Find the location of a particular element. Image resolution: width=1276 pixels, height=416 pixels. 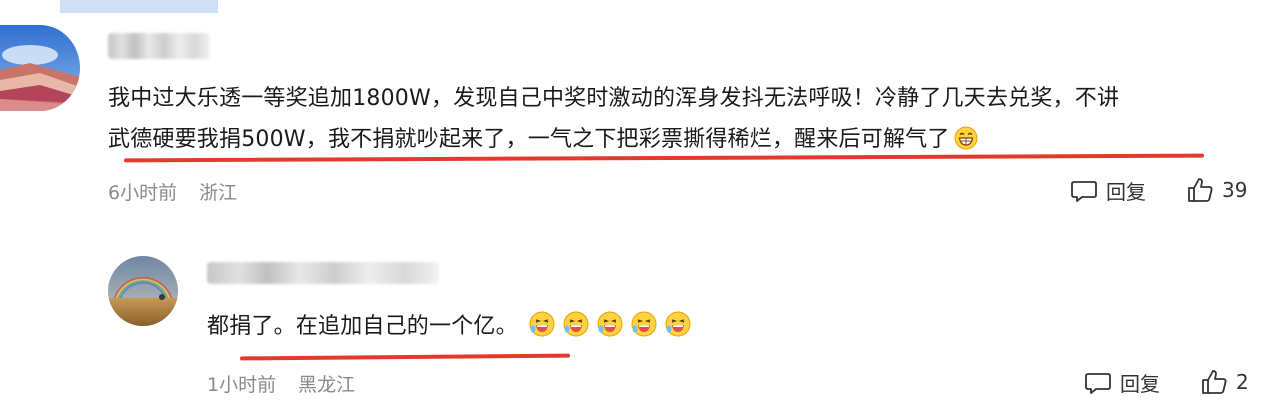

rainbow-mountain-avatar-image is located at coordinates (40, 68).